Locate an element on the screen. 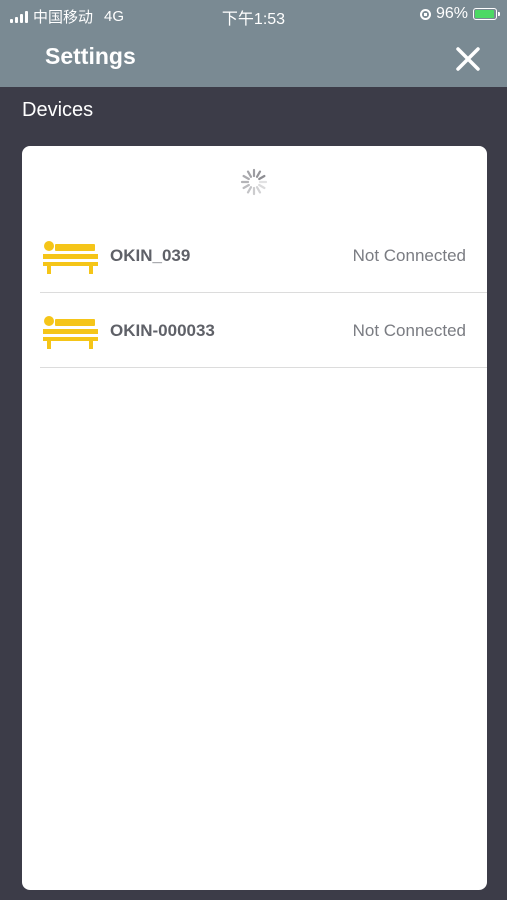  section-label-devices: Devices is located at coordinates (58, 110).